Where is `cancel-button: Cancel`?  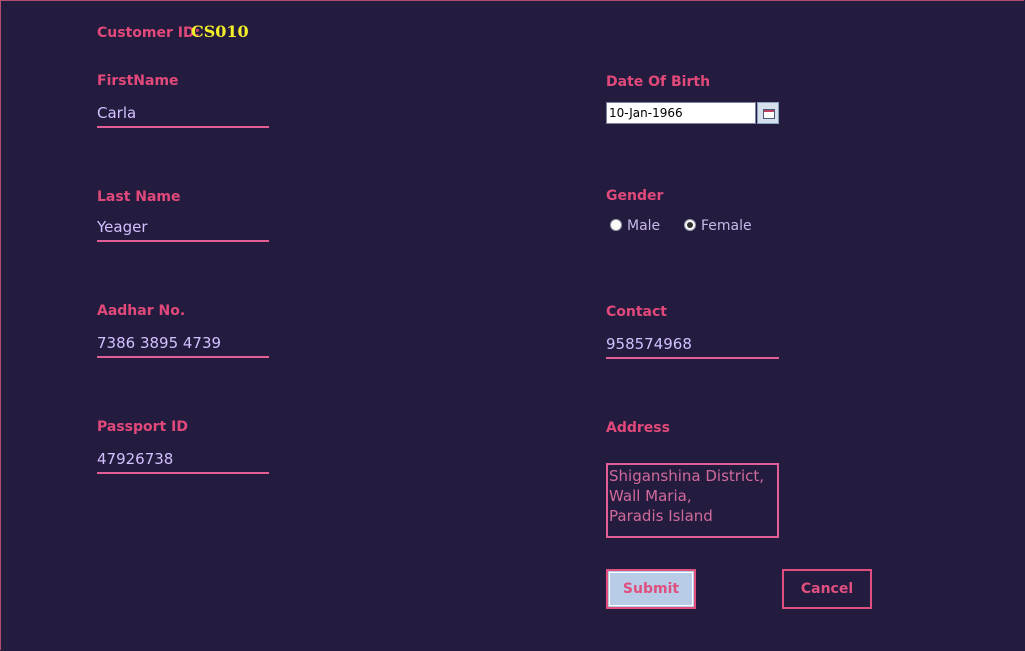
cancel-button: Cancel is located at coordinates (827, 589).